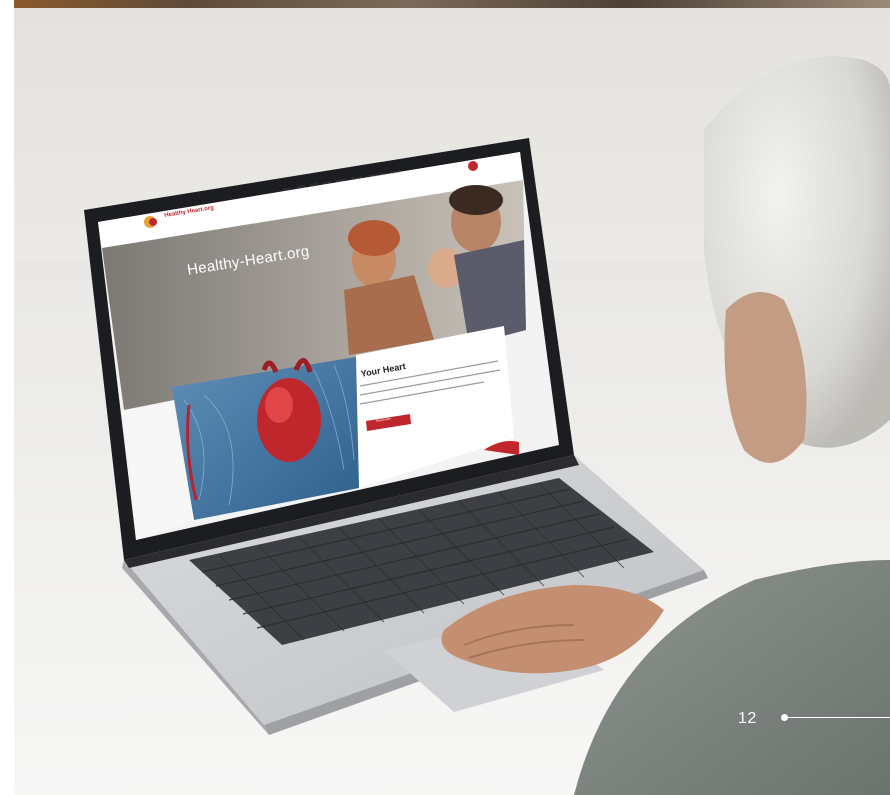 Image resolution: width=890 pixels, height=795 pixels. I want to click on page-margin, so click(7, 397).